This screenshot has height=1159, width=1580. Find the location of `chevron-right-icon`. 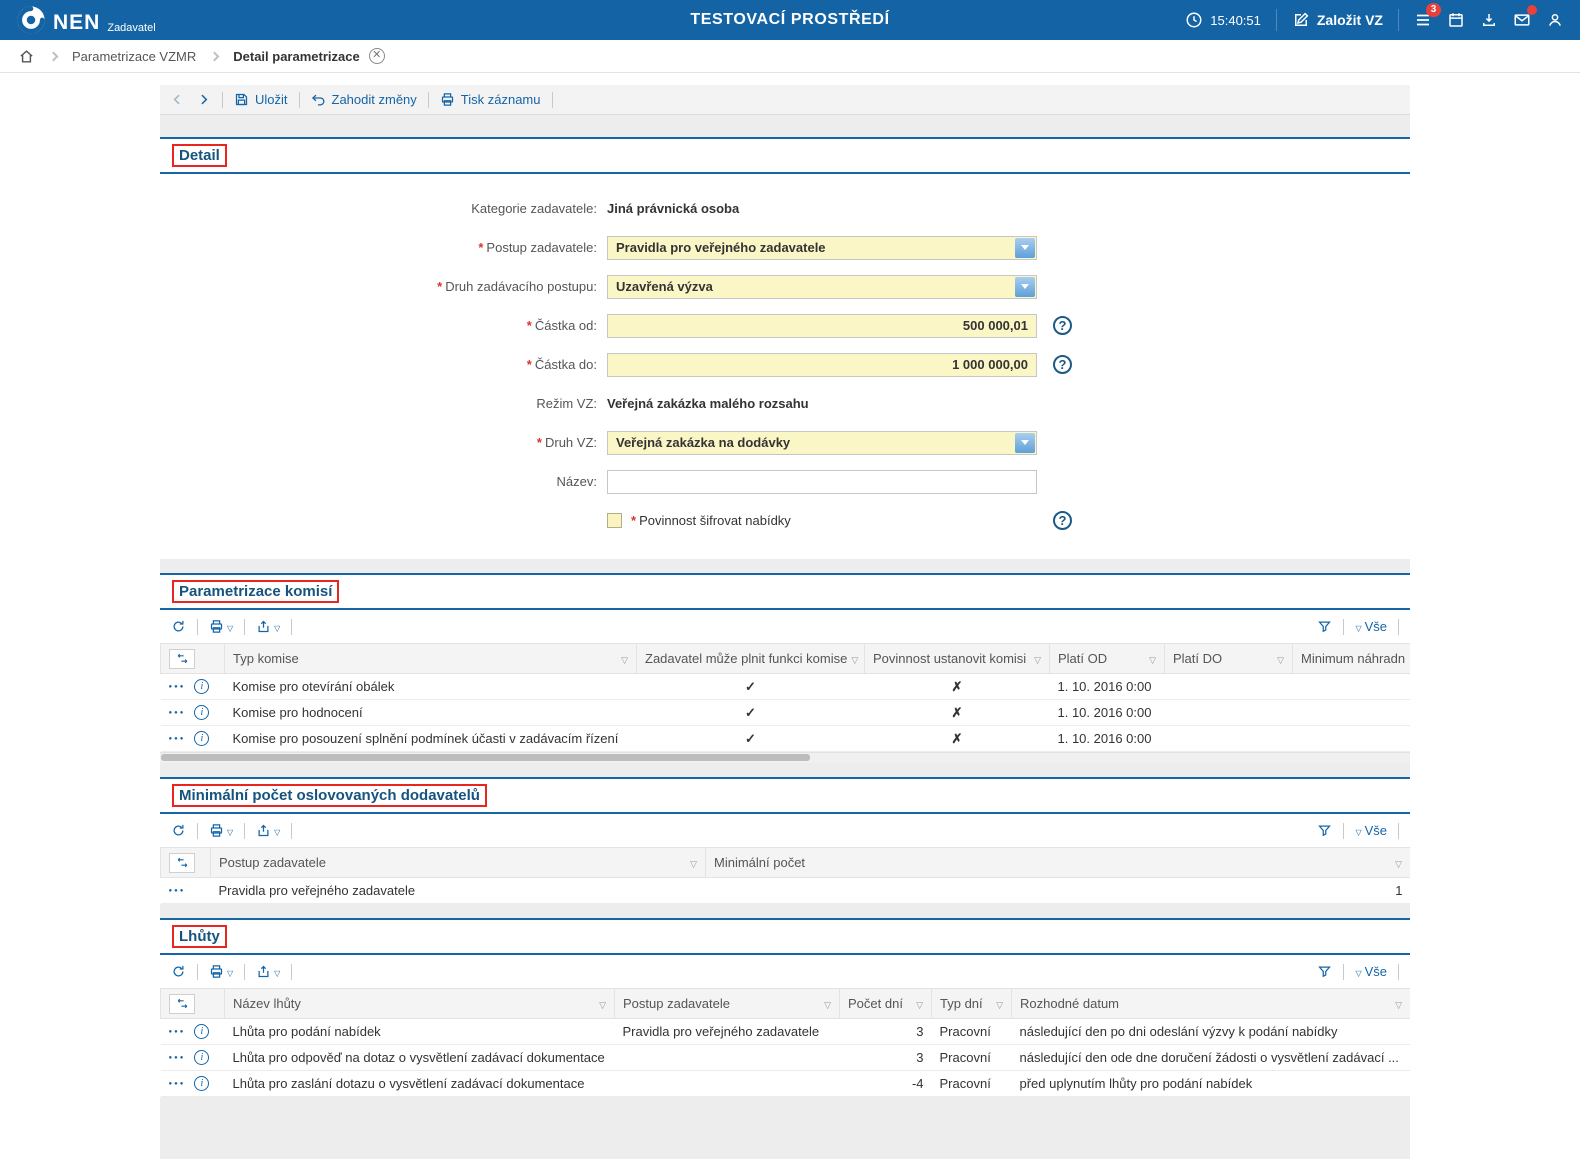

chevron-right-icon is located at coordinates (214, 56).